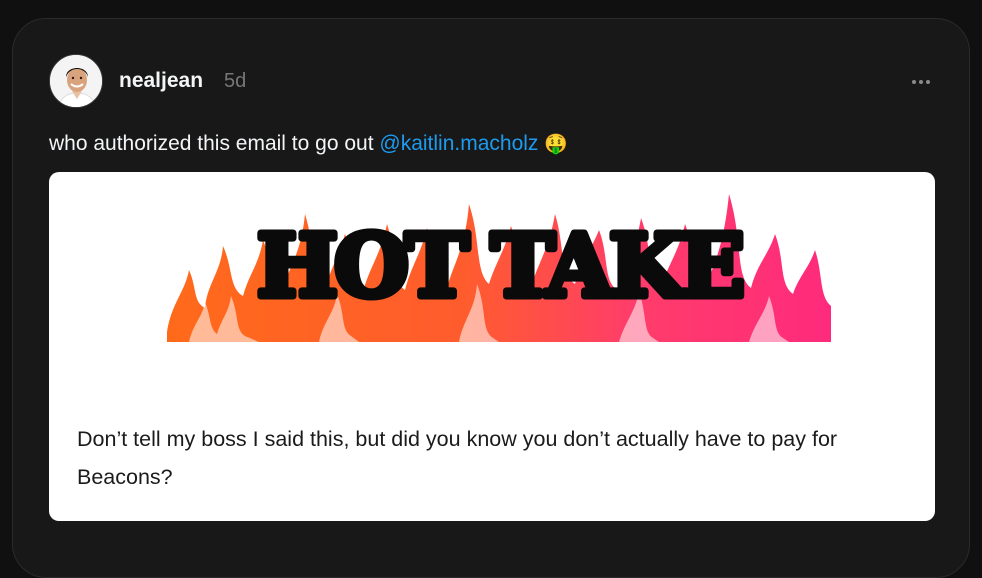 The width and height of the screenshot is (982, 578). I want to click on mention-link: @kaitlin.macholz, so click(458, 143).